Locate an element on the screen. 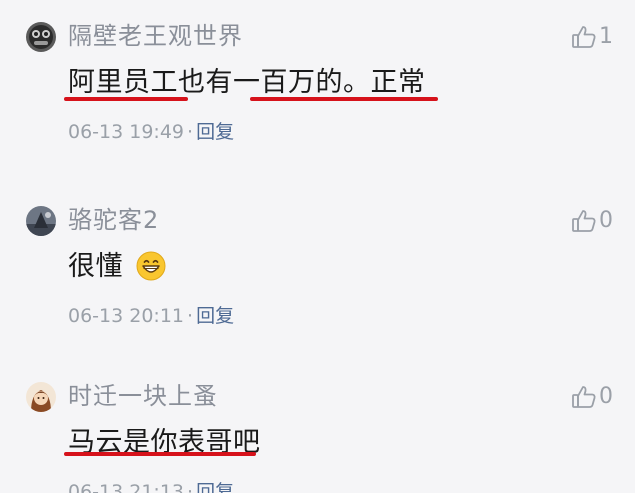 This screenshot has height=493, width=635. username: 时迁一块上蚤 is located at coordinates (143, 396).